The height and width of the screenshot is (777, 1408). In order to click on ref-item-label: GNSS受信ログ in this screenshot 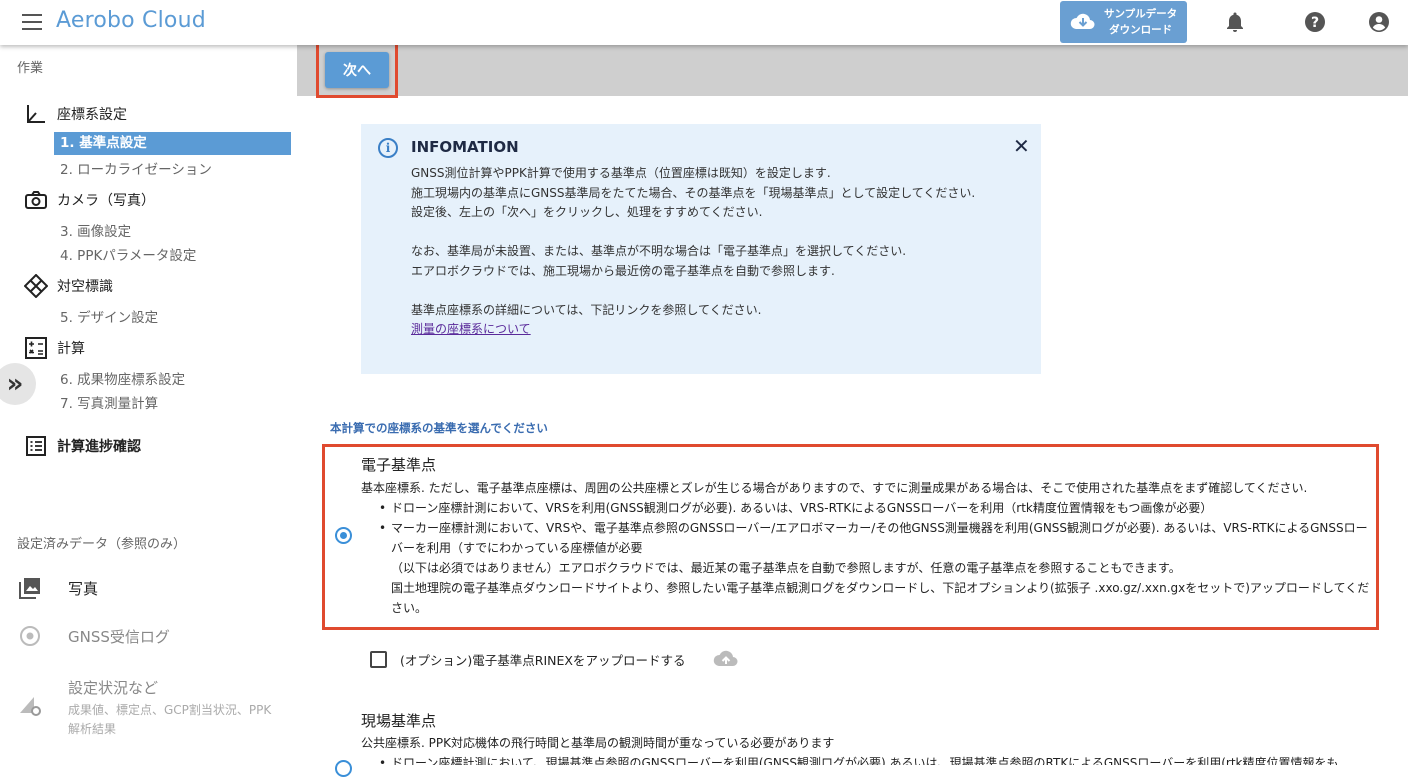, I will do `click(119, 636)`.